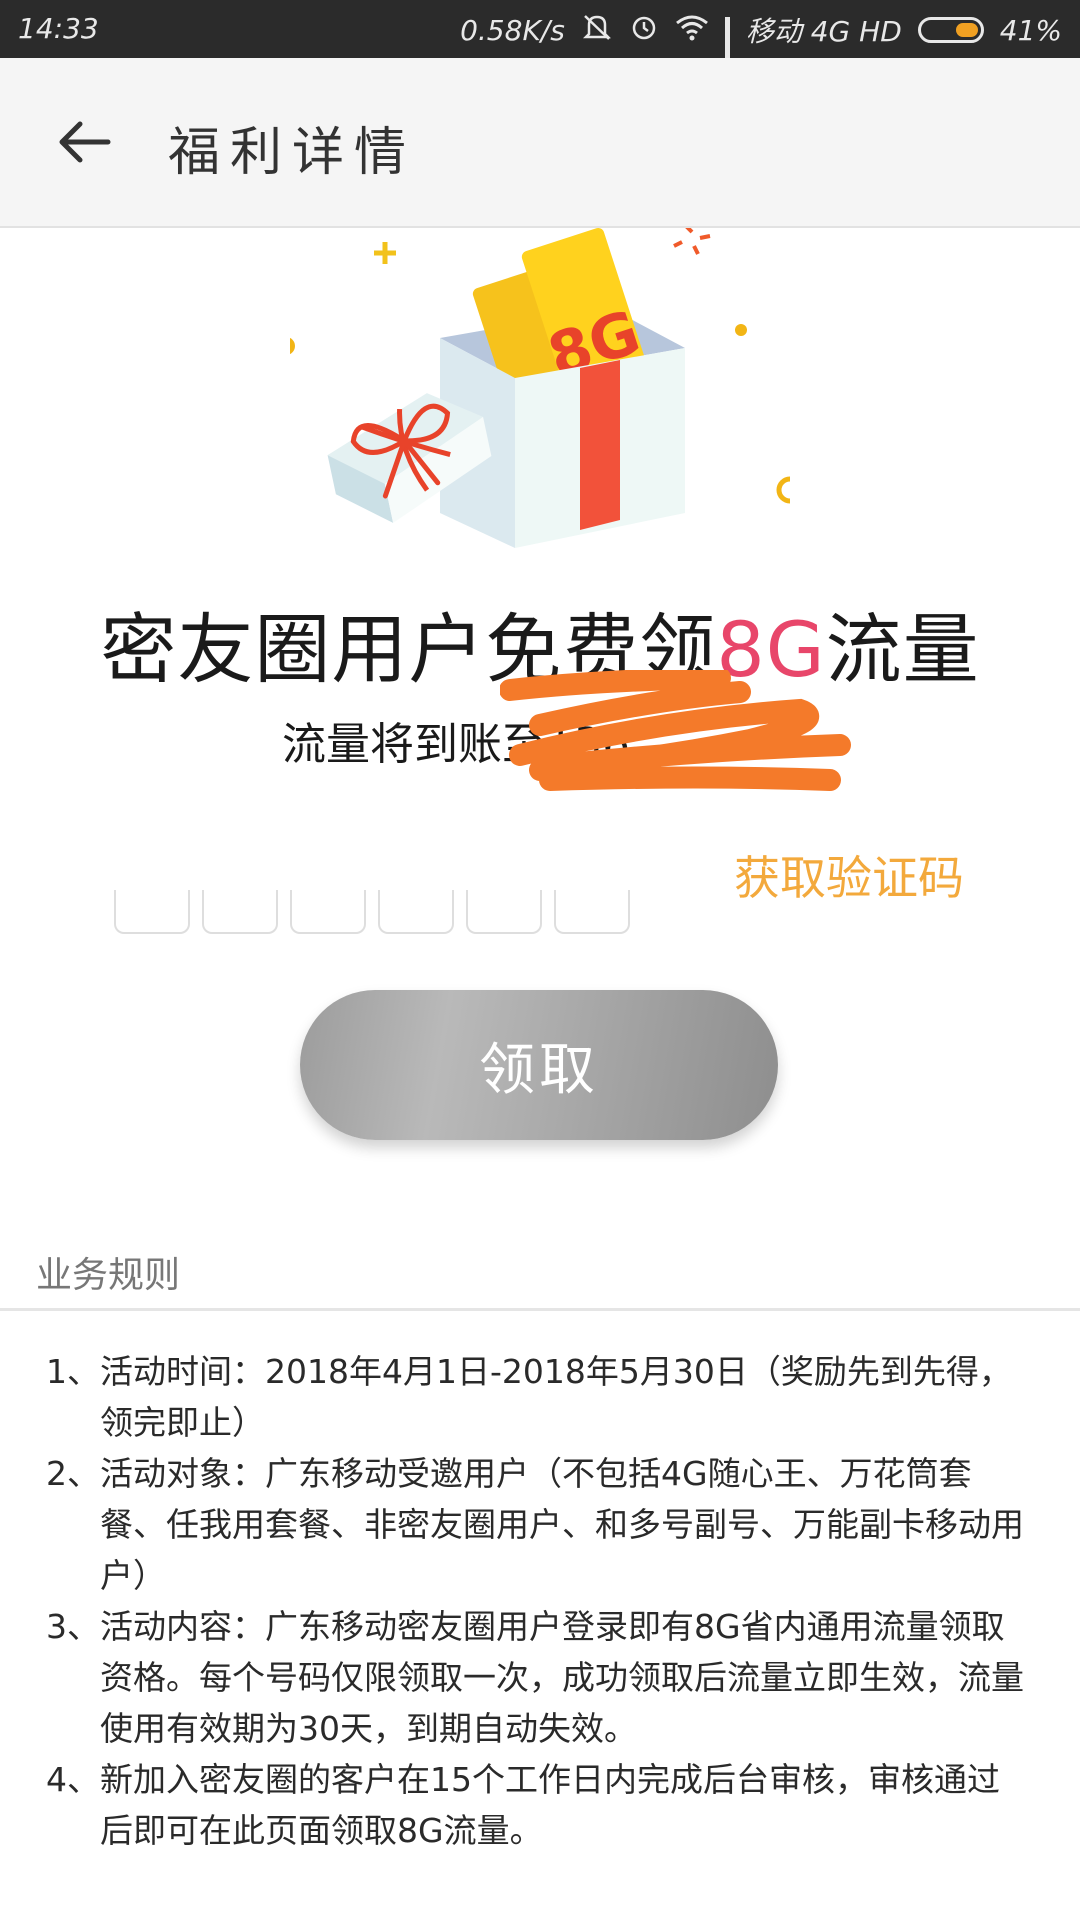 This screenshot has width=1080, height=1920. Describe the element at coordinates (73, 1371) in the screenshot. I see `rule-number: 1、` at that location.